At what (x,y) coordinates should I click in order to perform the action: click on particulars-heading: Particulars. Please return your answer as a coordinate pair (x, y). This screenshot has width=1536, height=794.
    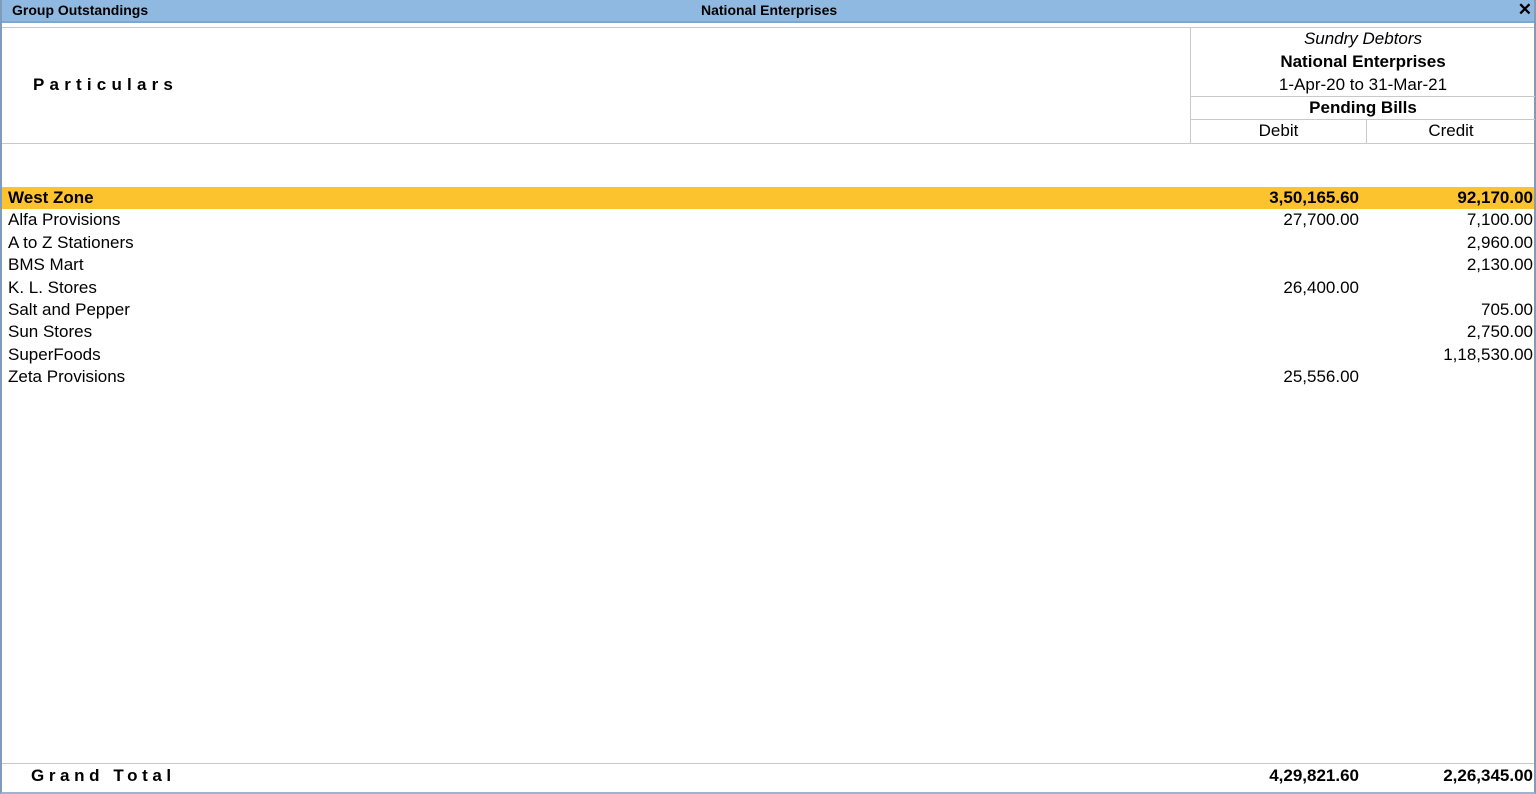
    Looking at the image, I should click on (106, 84).